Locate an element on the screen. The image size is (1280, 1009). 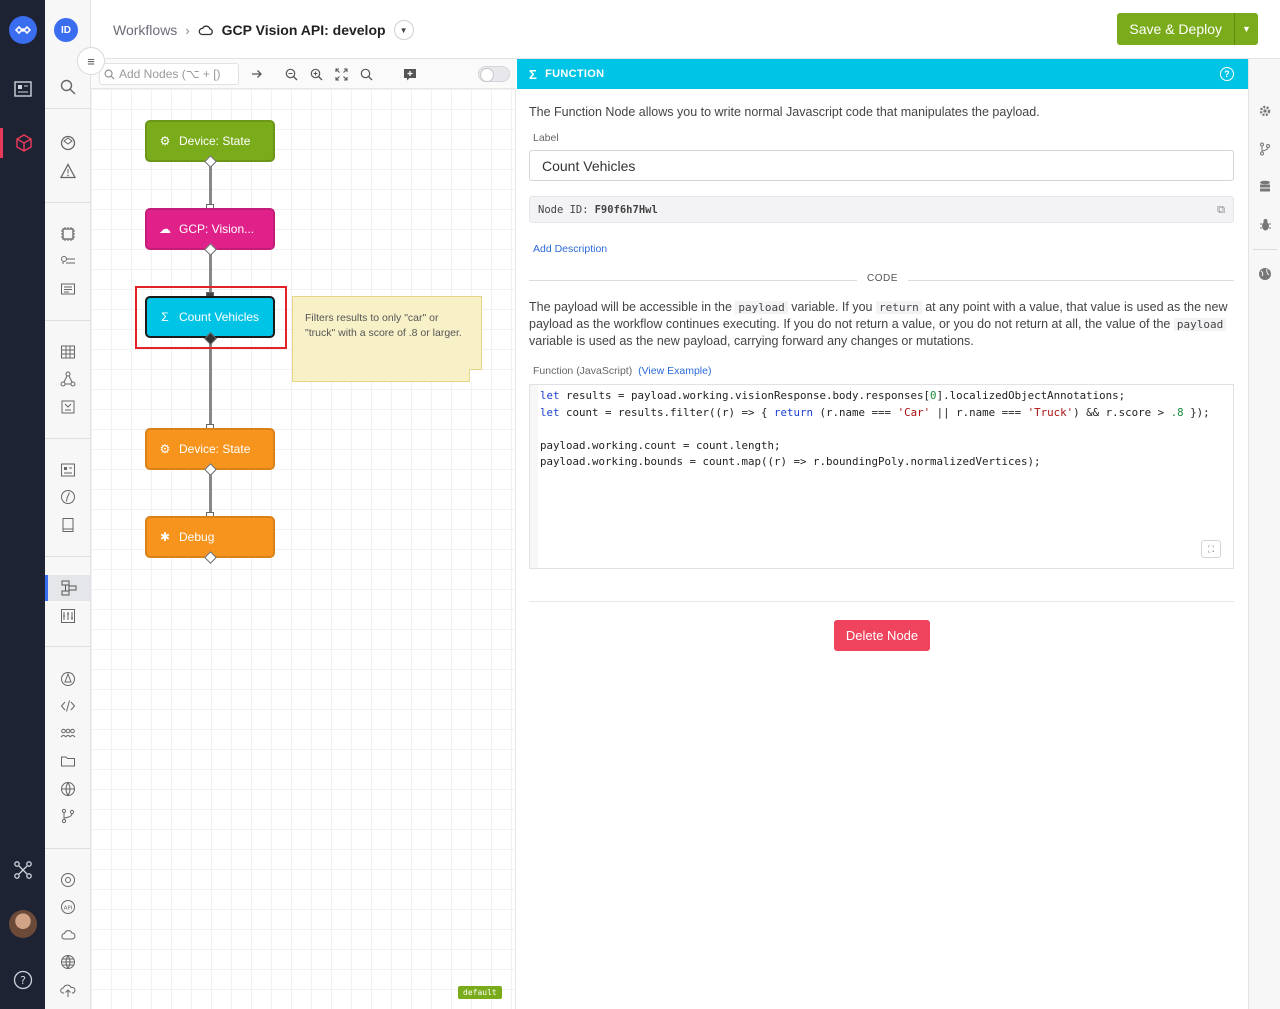
network-icon is located at coordinates (22, 870).